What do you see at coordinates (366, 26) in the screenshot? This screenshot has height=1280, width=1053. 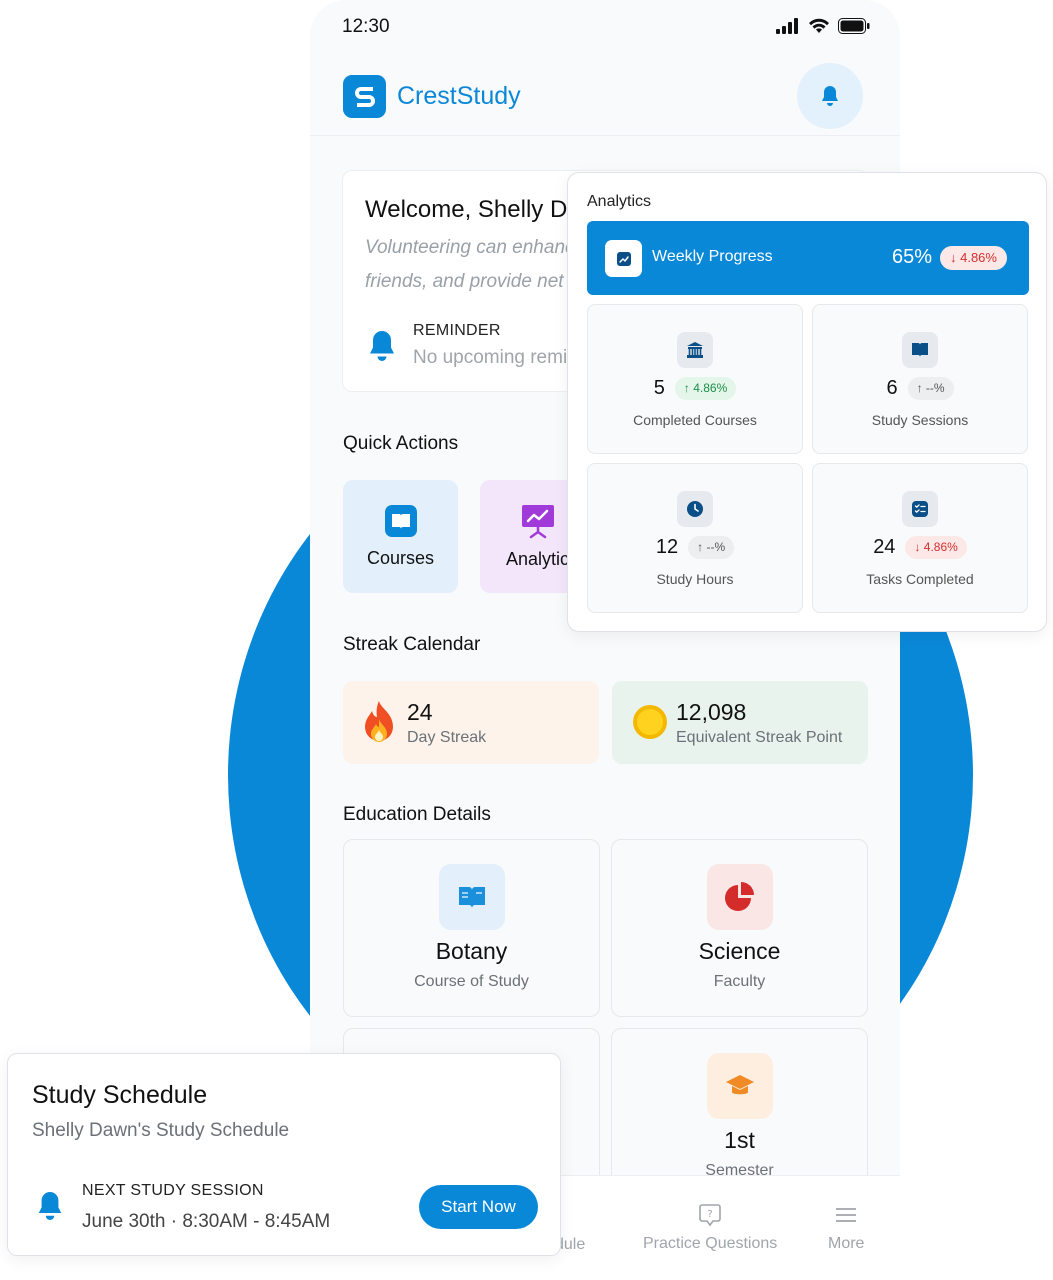 I see `status-time: 12:30` at bounding box center [366, 26].